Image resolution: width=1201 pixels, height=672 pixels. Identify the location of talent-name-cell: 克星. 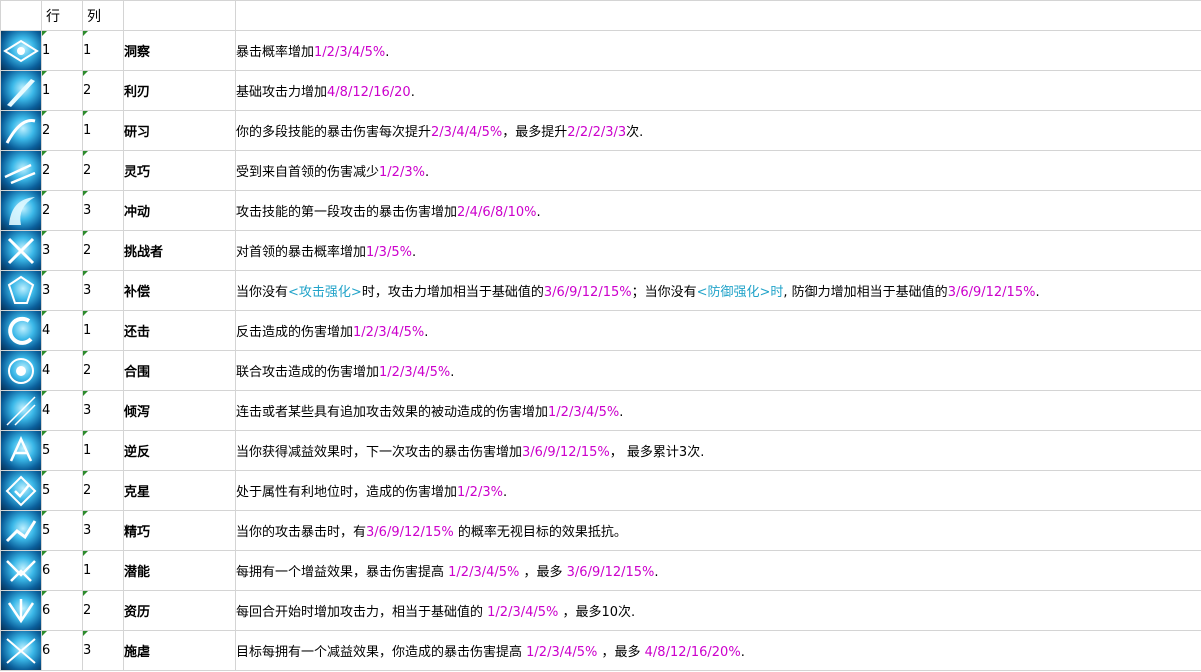
(179, 490).